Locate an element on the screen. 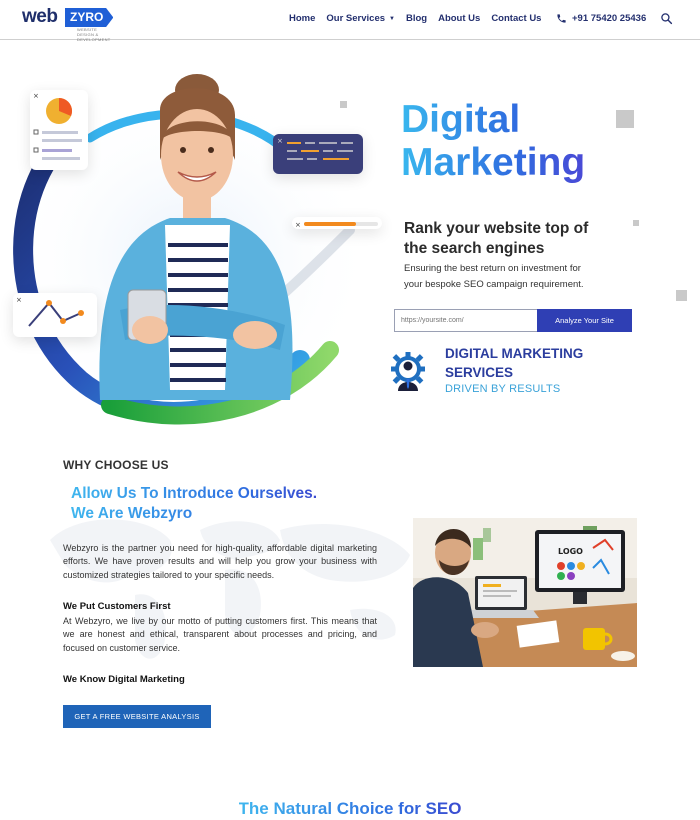 Image resolution: width=700 pixels, height=820 pixels. point1-title: We Put Customers First is located at coordinates (117, 606).